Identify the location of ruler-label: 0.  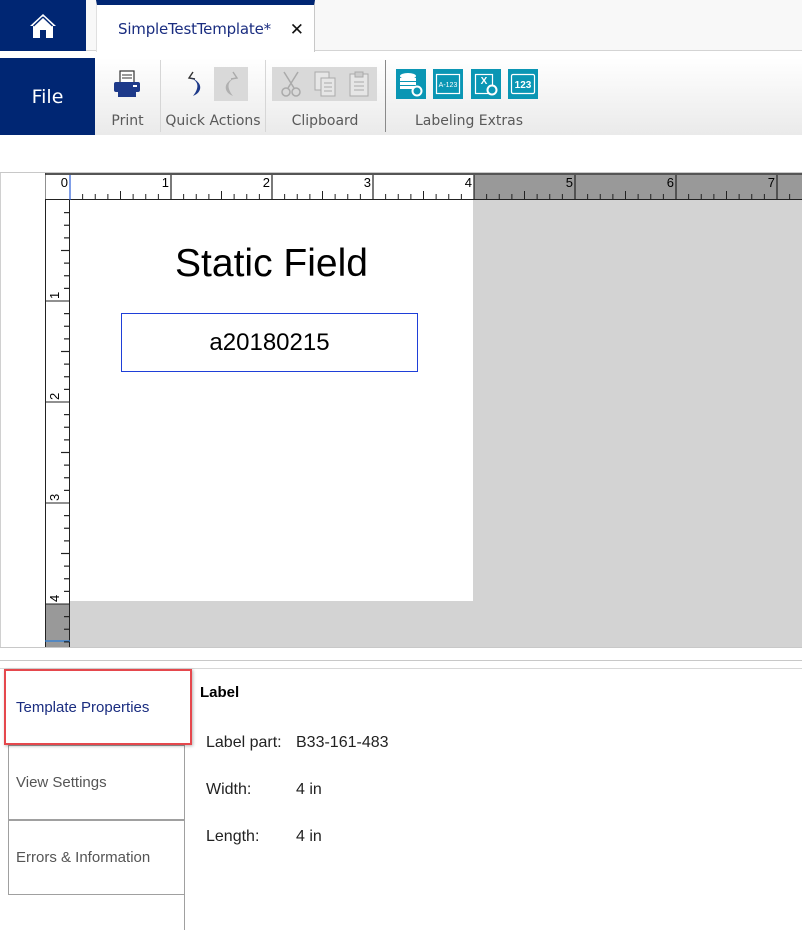
(64, 182).